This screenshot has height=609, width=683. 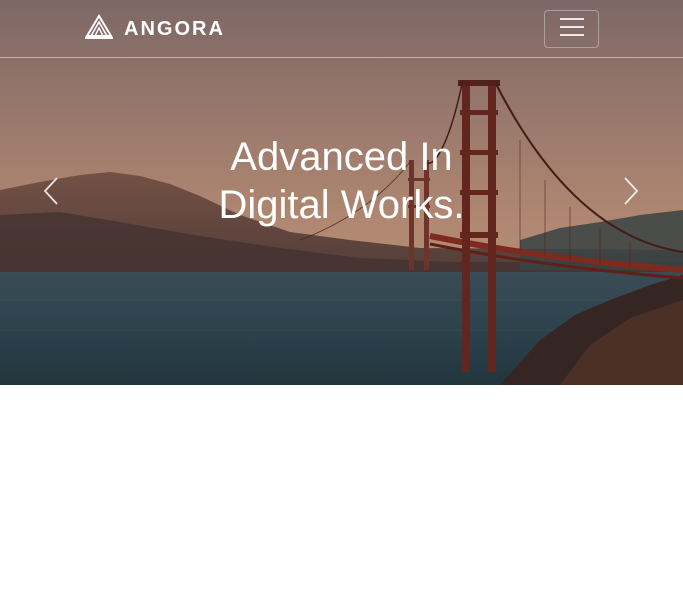 I want to click on hamburger-menu-icon, so click(x=572, y=29).